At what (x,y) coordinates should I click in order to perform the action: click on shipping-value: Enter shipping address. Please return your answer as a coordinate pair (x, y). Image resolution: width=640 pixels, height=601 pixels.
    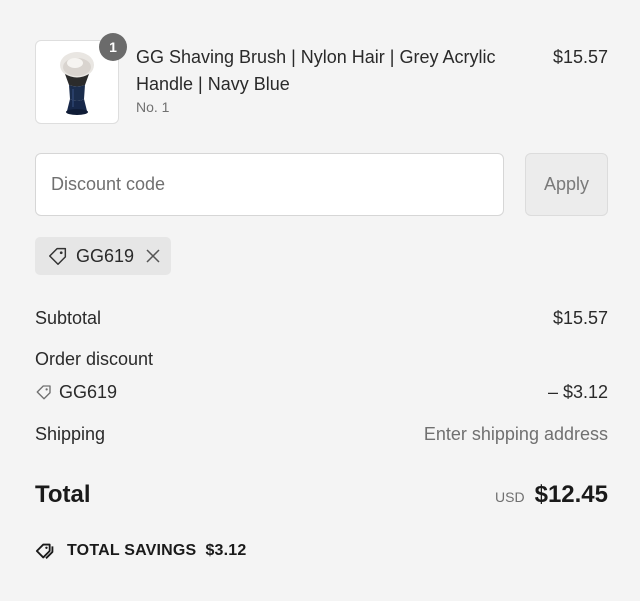
    Looking at the image, I should click on (515, 434).